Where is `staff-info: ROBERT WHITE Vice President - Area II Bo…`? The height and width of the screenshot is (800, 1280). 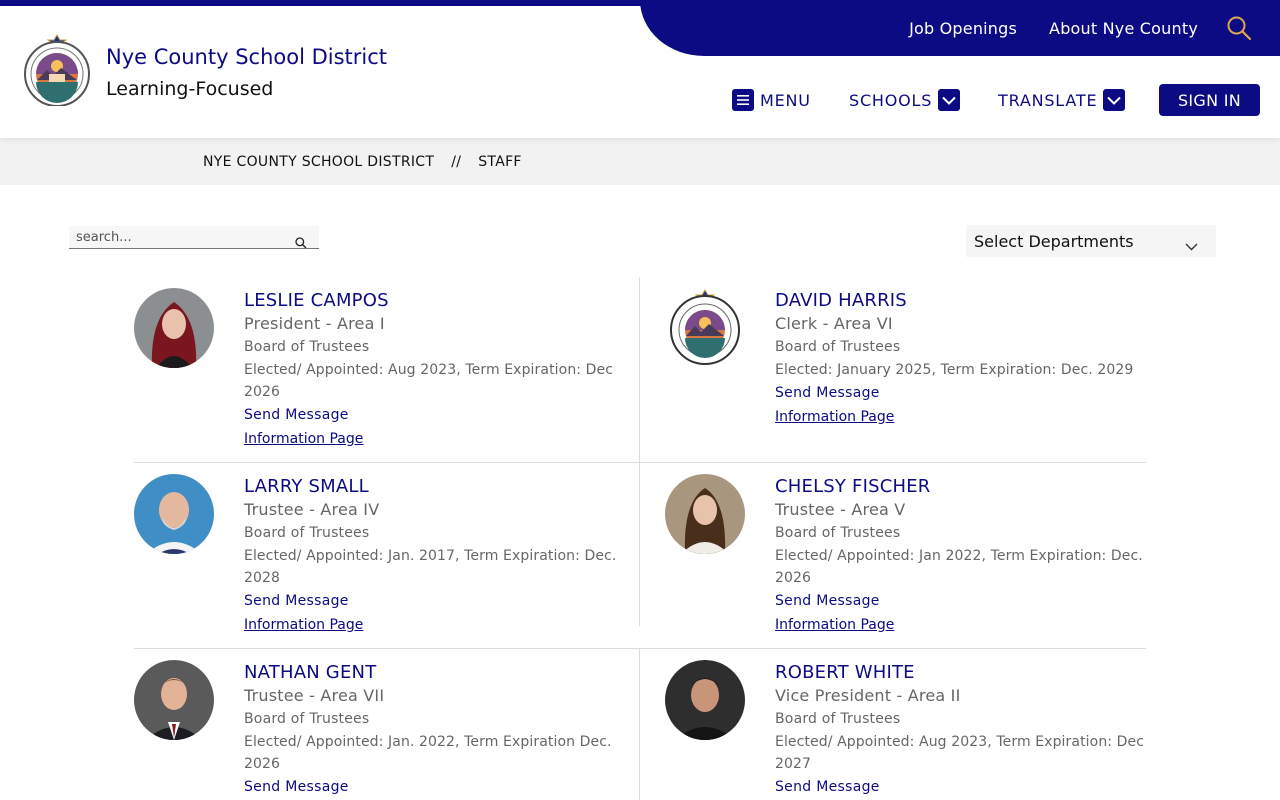 staff-info: ROBERT WHITE Vice President - Area II Bo… is located at coordinates (970, 730).